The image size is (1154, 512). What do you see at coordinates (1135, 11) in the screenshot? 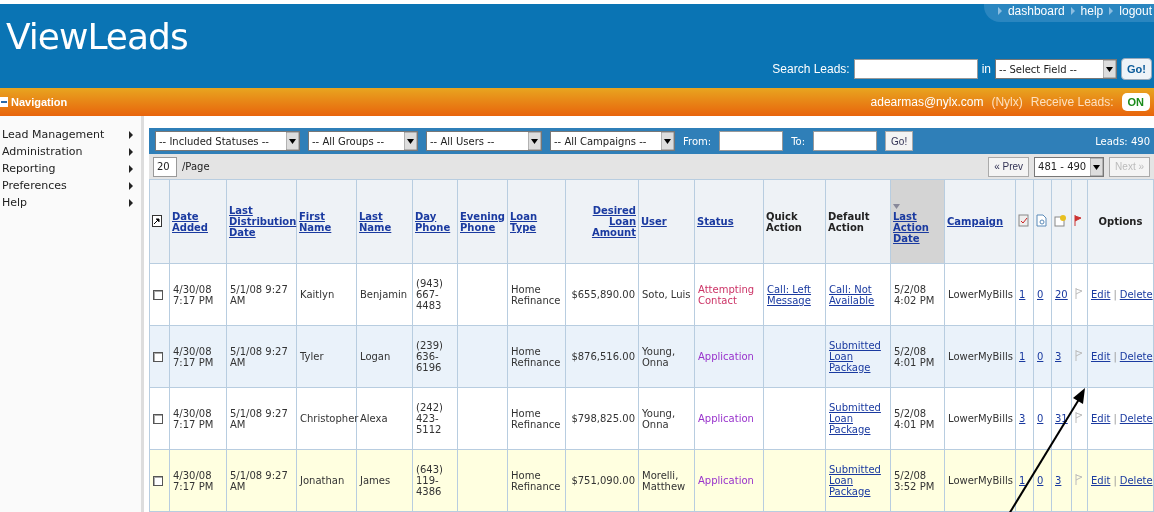
I see `top-link: logout` at bounding box center [1135, 11].